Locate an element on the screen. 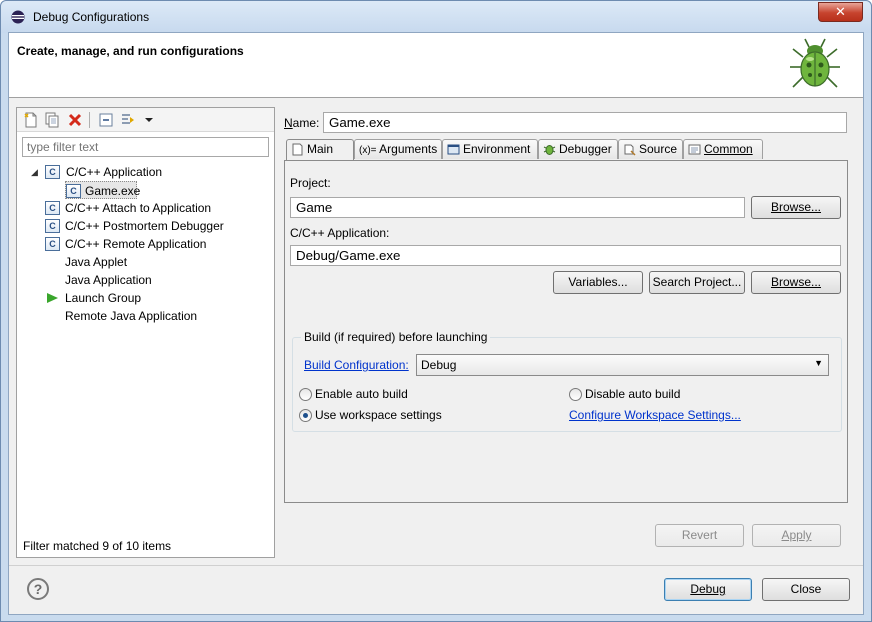  debug-bug-icon is located at coordinates (815, 63).